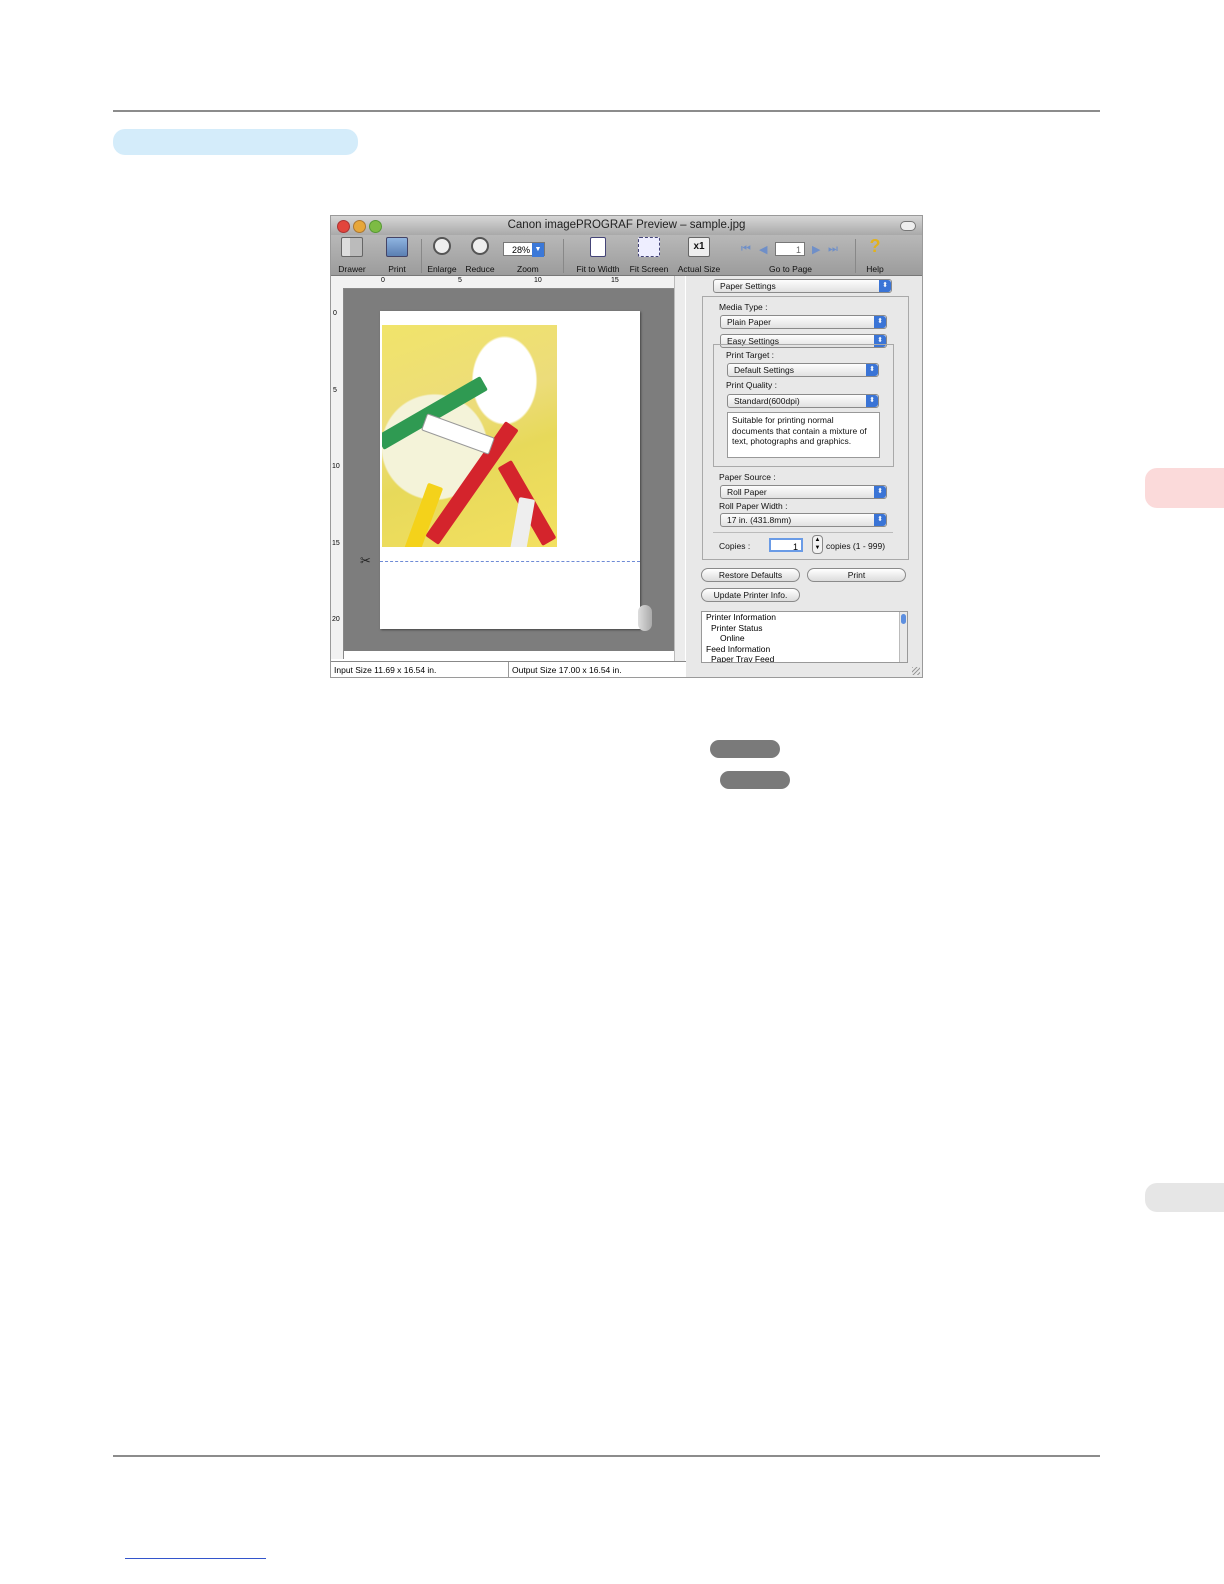 This screenshot has height=1584, width=1224. What do you see at coordinates (480, 269) in the screenshot?
I see `reduce-label: Reduce` at bounding box center [480, 269].